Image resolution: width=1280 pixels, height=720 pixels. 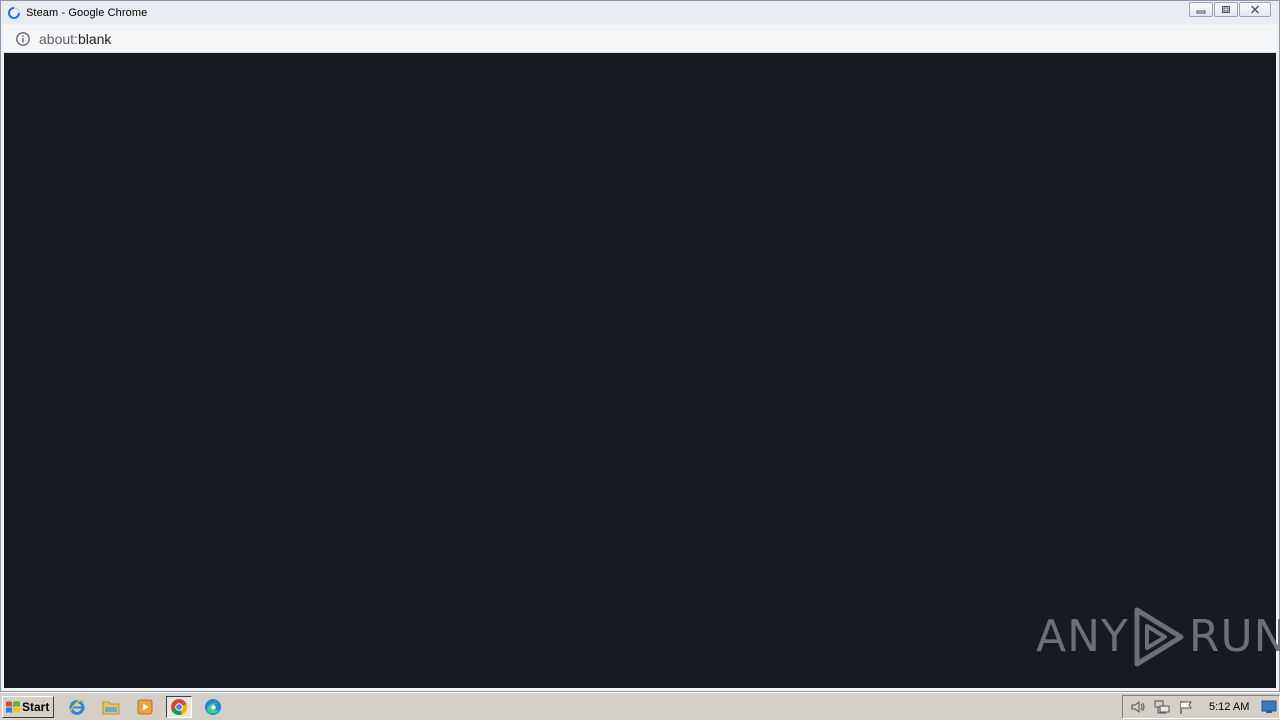 I want to click on edge-button, so click(x=213, y=707).